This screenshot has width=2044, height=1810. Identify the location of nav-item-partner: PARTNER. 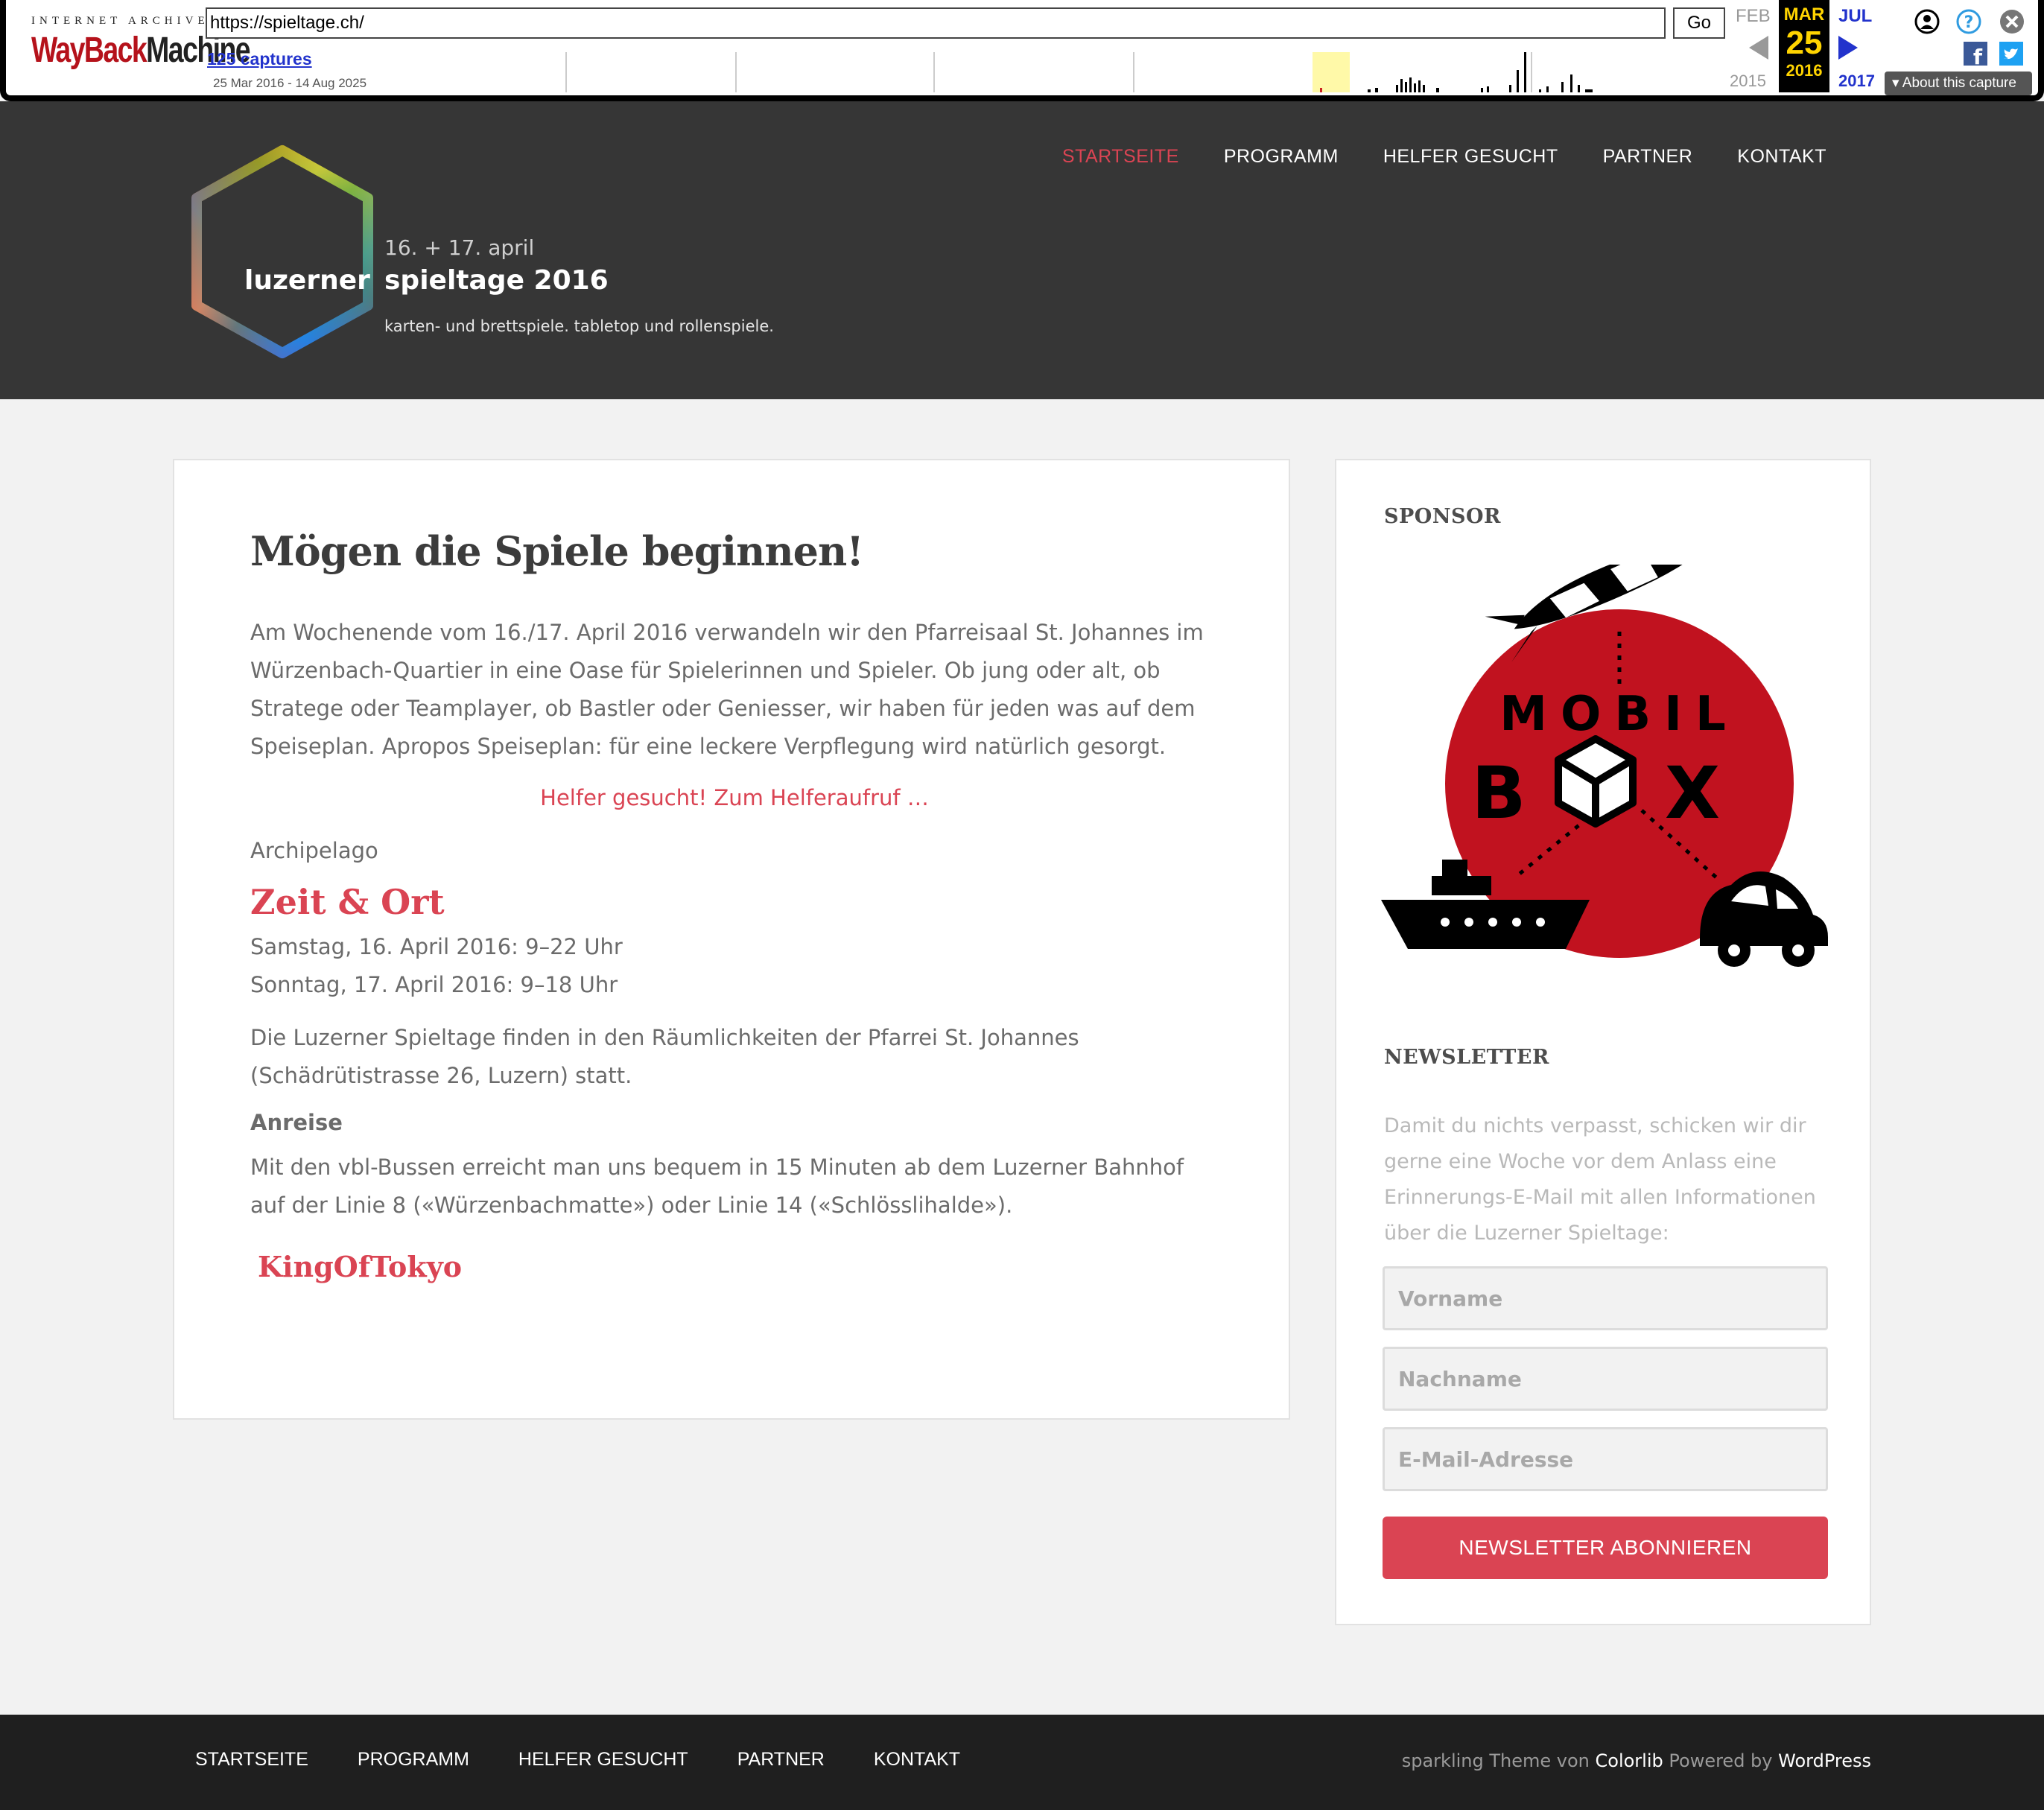
(1648, 157).